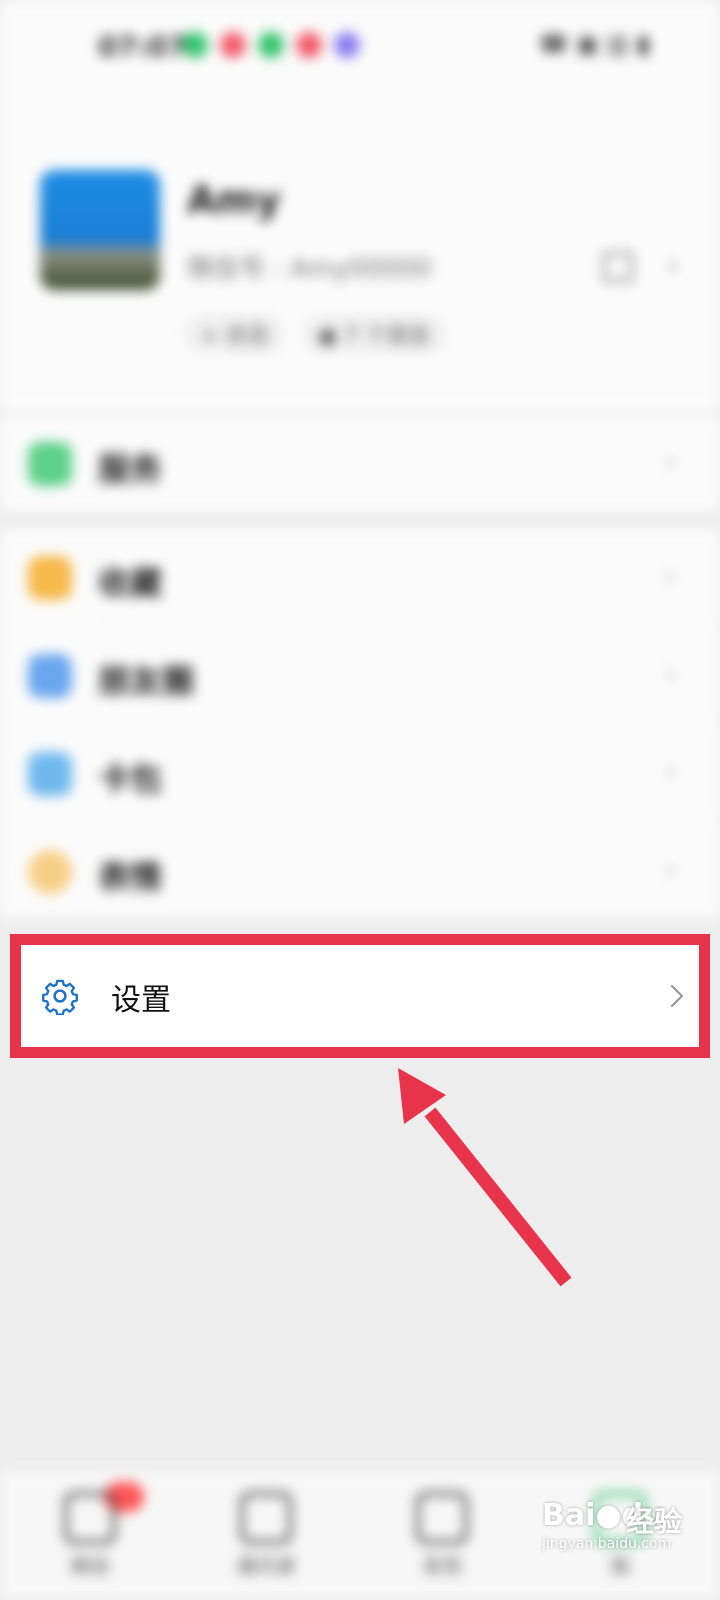 The height and width of the screenshot is (1600, 720). Describe the element at coordinates (677, 996) in the screenshot. I see `chevron-right-icon` at that location.